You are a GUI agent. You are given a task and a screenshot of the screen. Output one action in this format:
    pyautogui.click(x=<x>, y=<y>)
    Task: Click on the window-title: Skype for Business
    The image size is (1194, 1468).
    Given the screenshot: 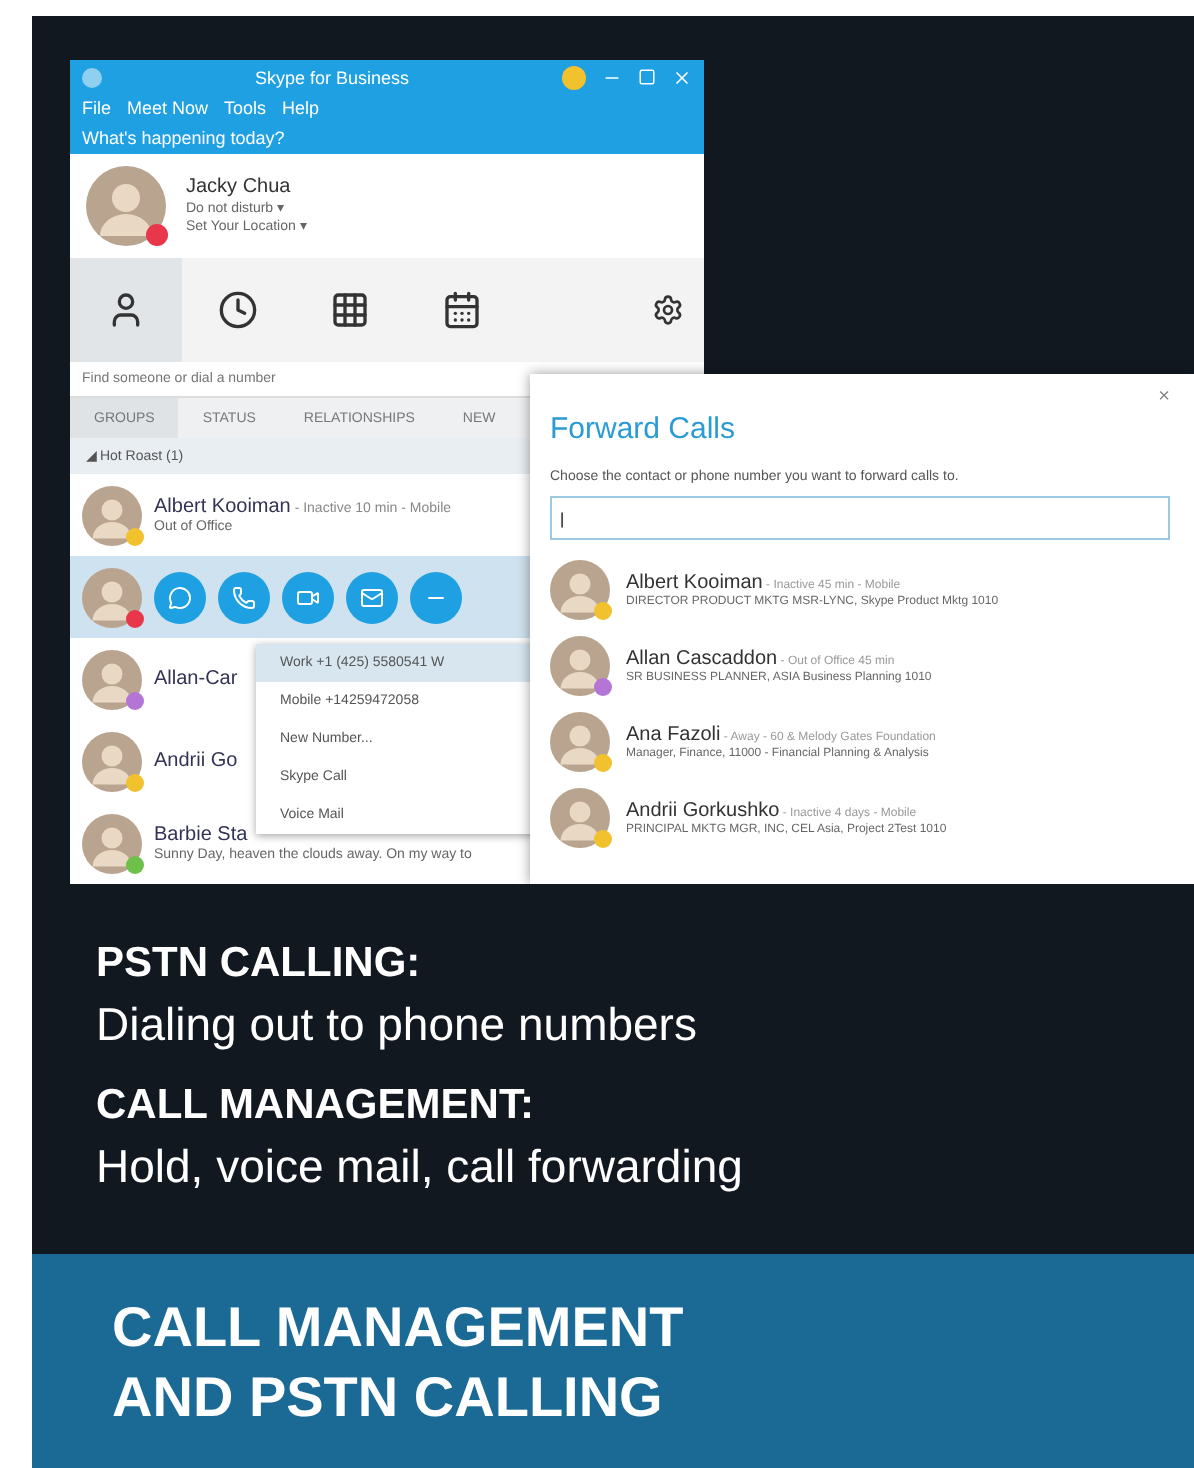 What is the action you would take?
    pyautogui.click(x=332, y=77)
    